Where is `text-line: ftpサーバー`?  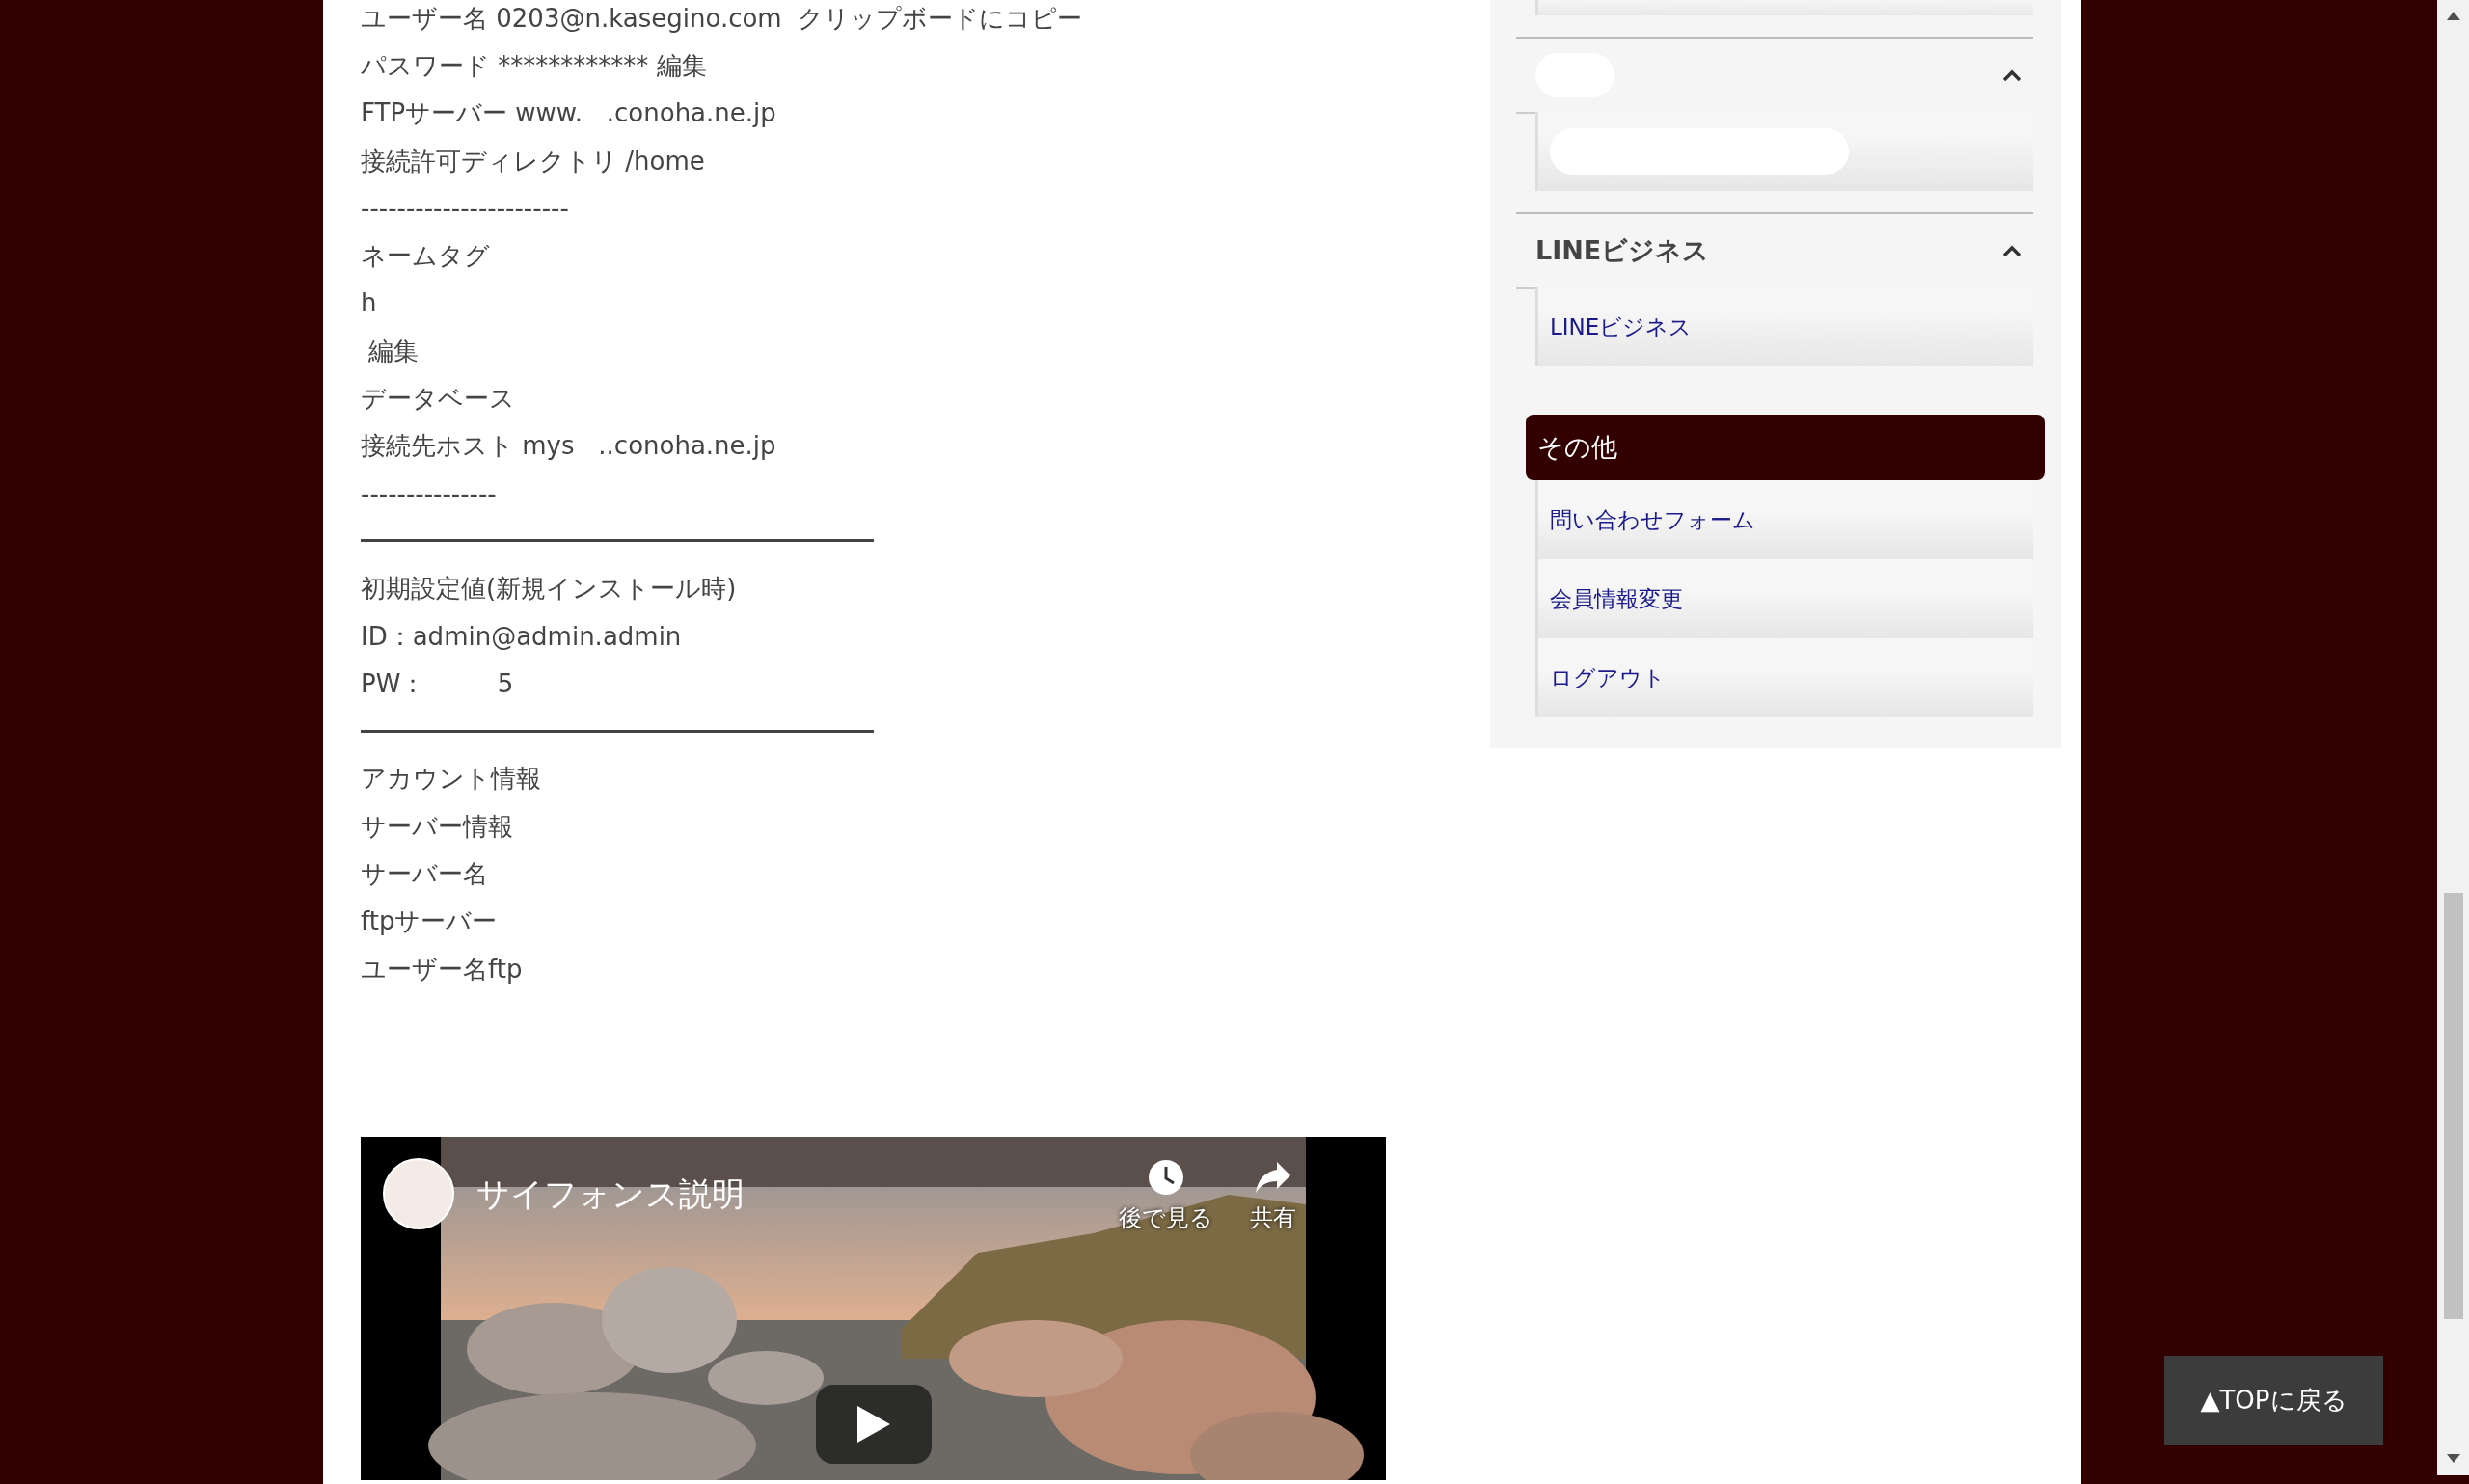 text-line: ftpサーバー is located at coordinates (430, 921).